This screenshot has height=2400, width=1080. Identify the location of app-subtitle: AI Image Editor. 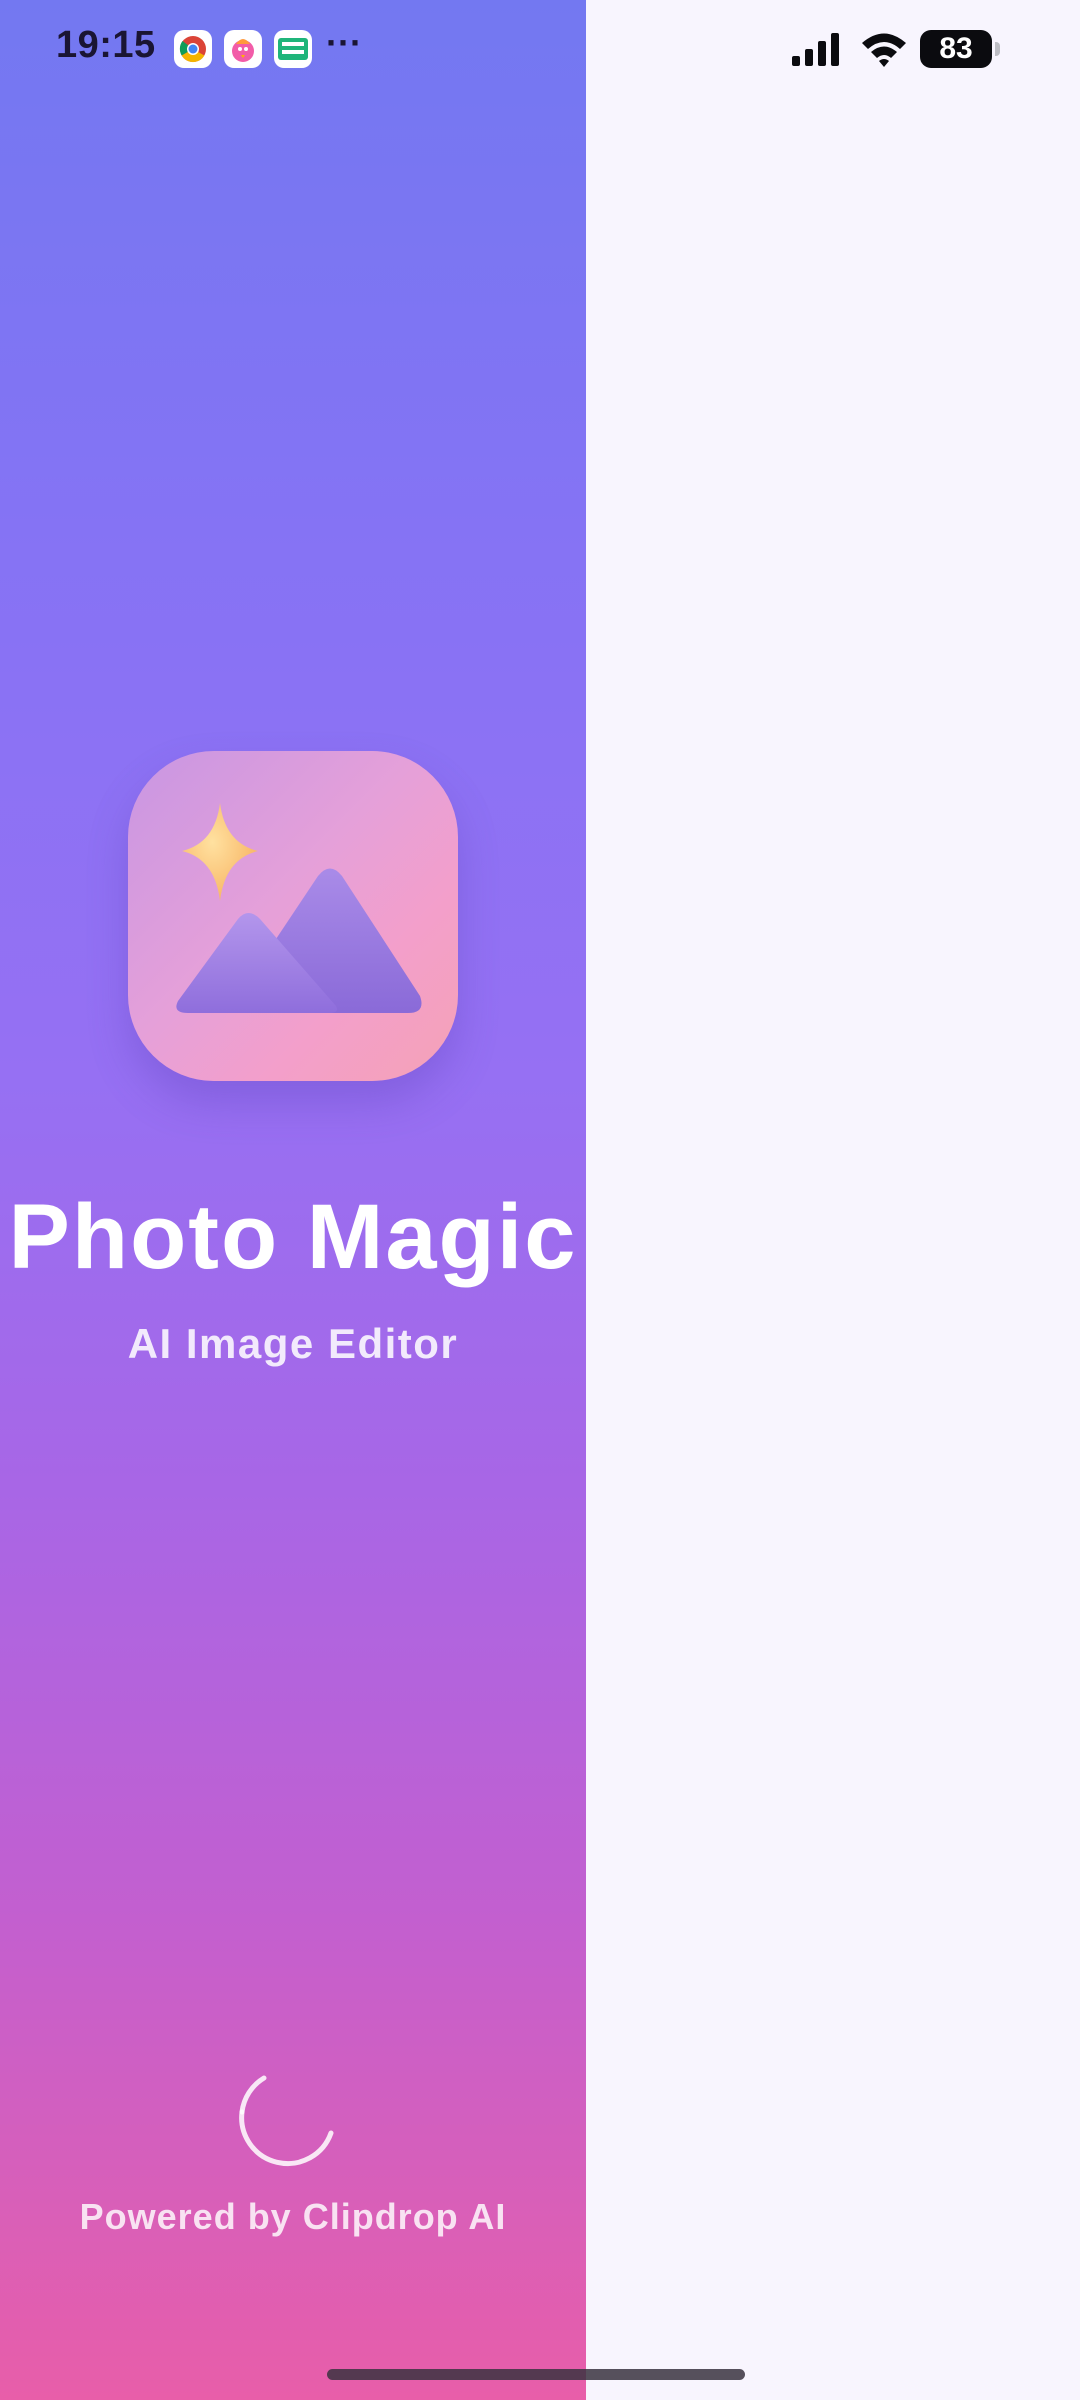
(293, 1343).